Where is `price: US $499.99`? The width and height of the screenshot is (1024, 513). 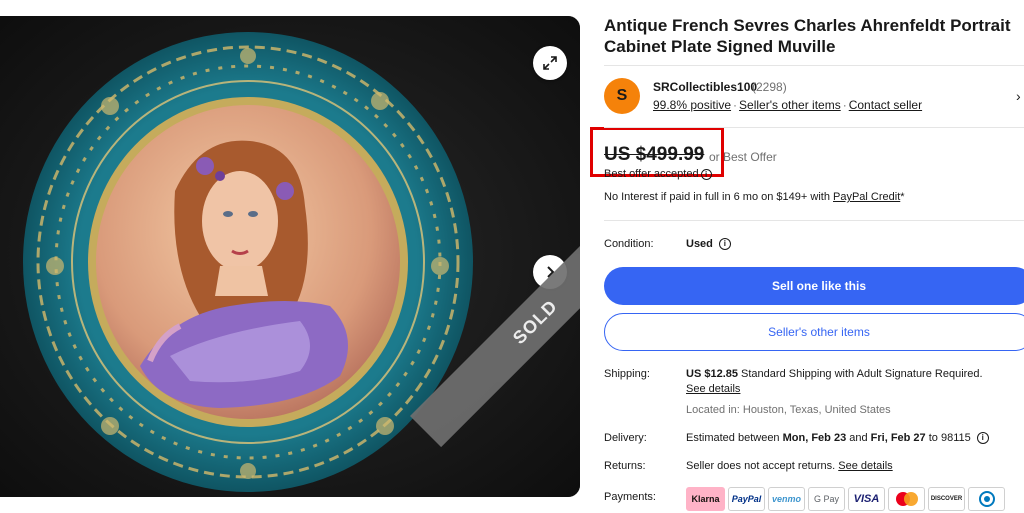
price: US $499.99 is located at coordinates (654, 154).